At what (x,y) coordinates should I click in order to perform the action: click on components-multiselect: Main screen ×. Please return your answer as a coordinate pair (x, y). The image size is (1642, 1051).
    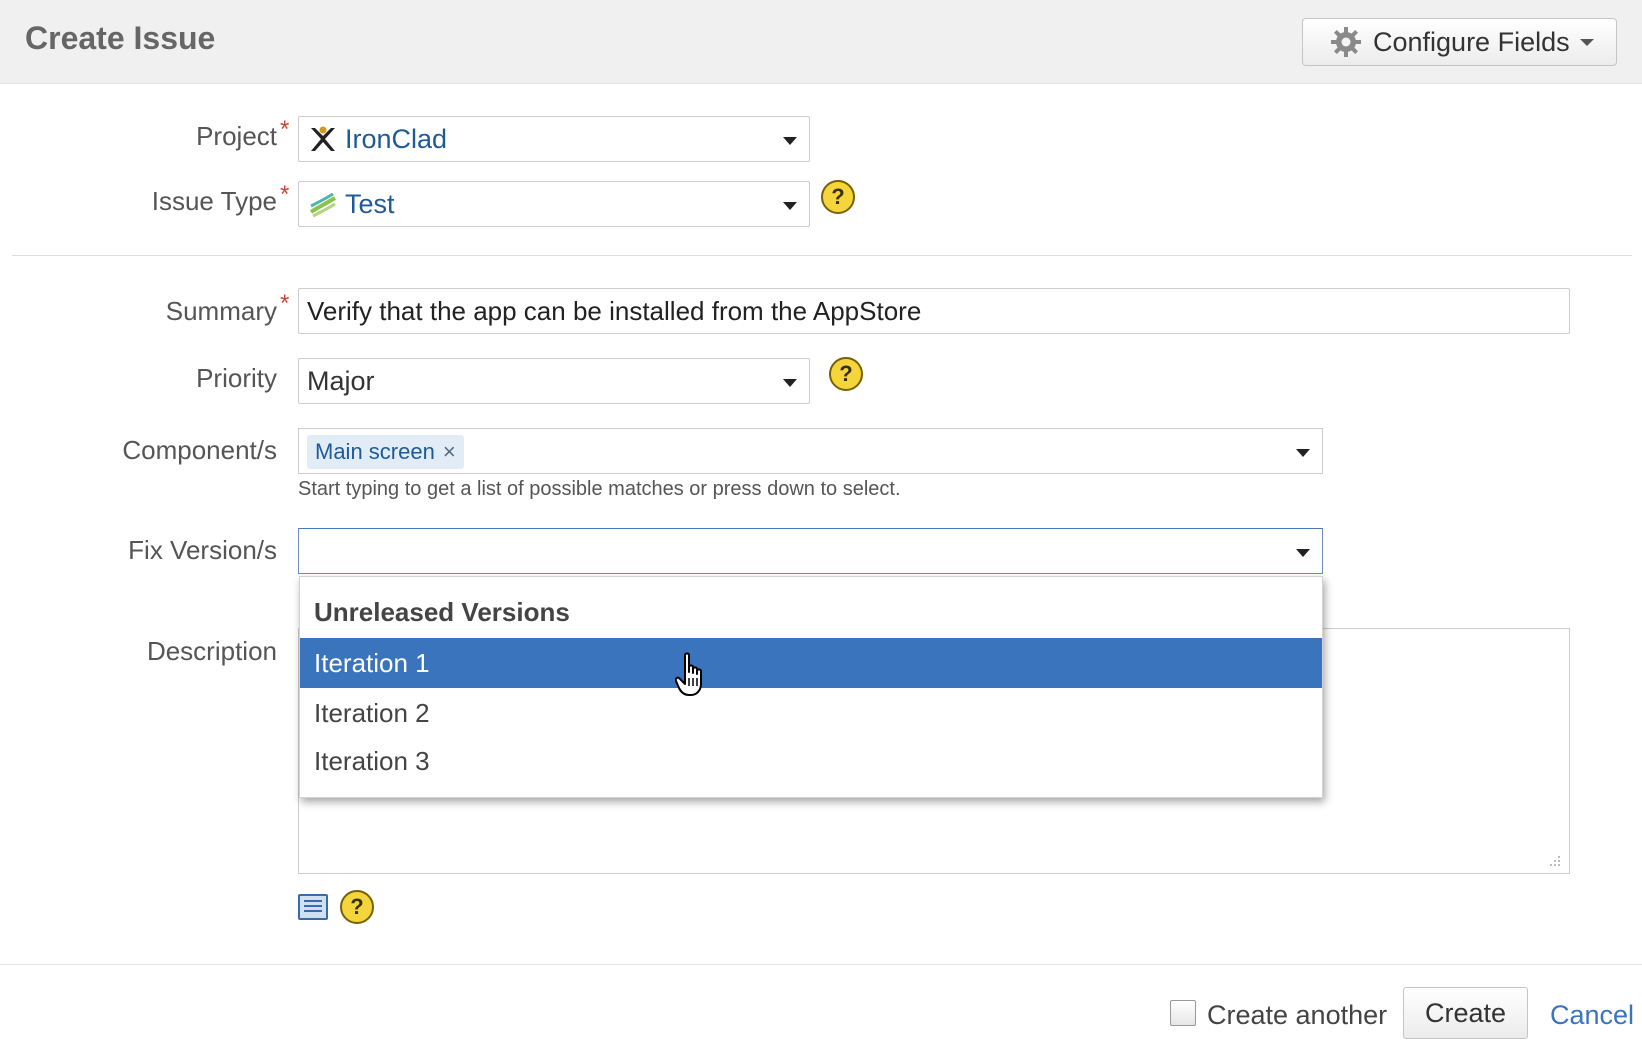
    Looking at the image, I should click on (810, 451).